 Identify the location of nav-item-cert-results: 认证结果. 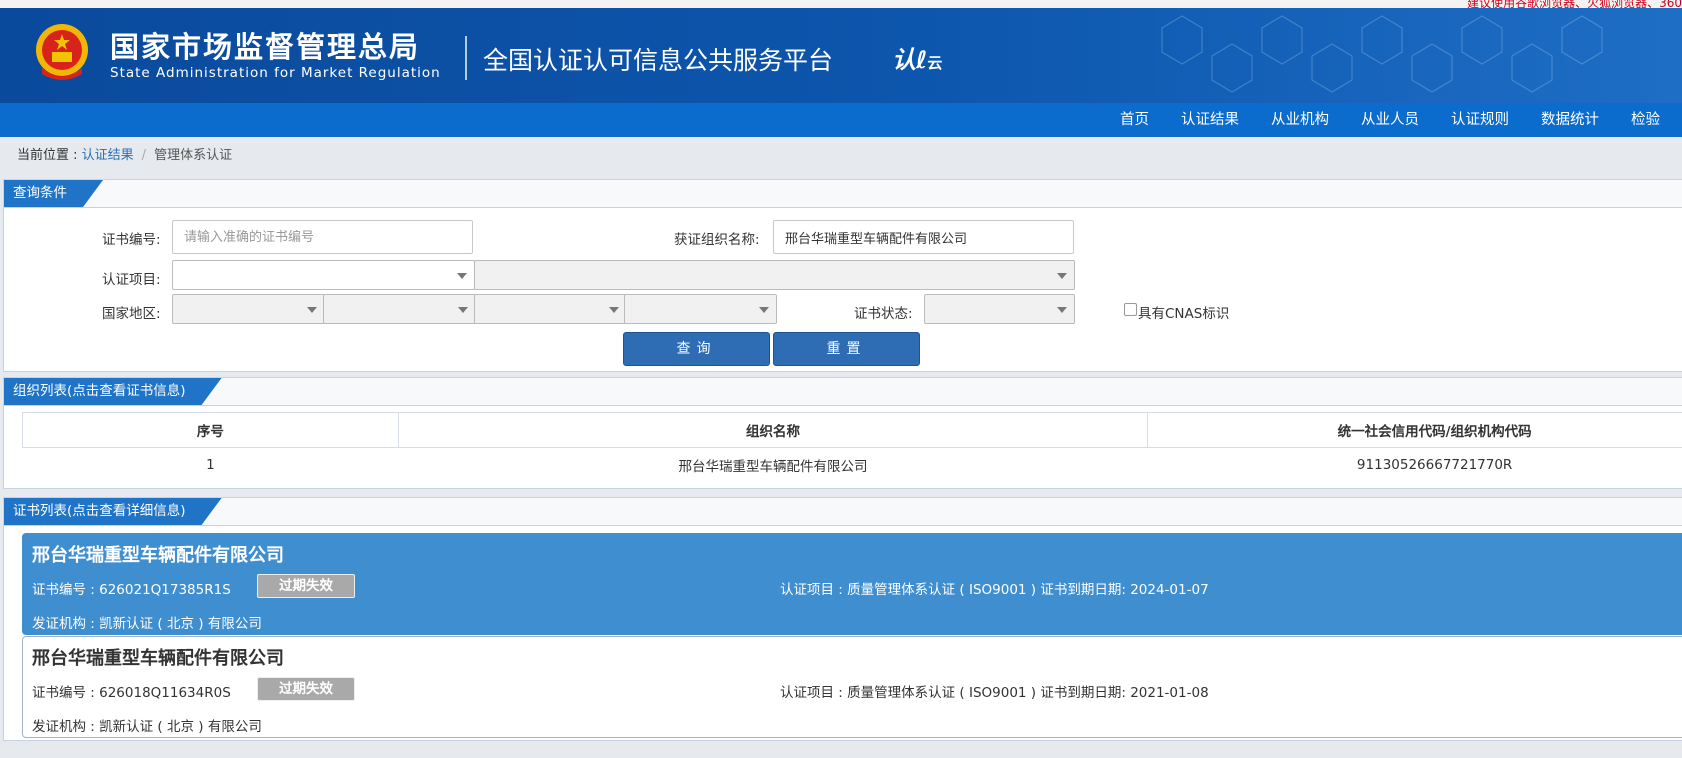
(1210, 120).